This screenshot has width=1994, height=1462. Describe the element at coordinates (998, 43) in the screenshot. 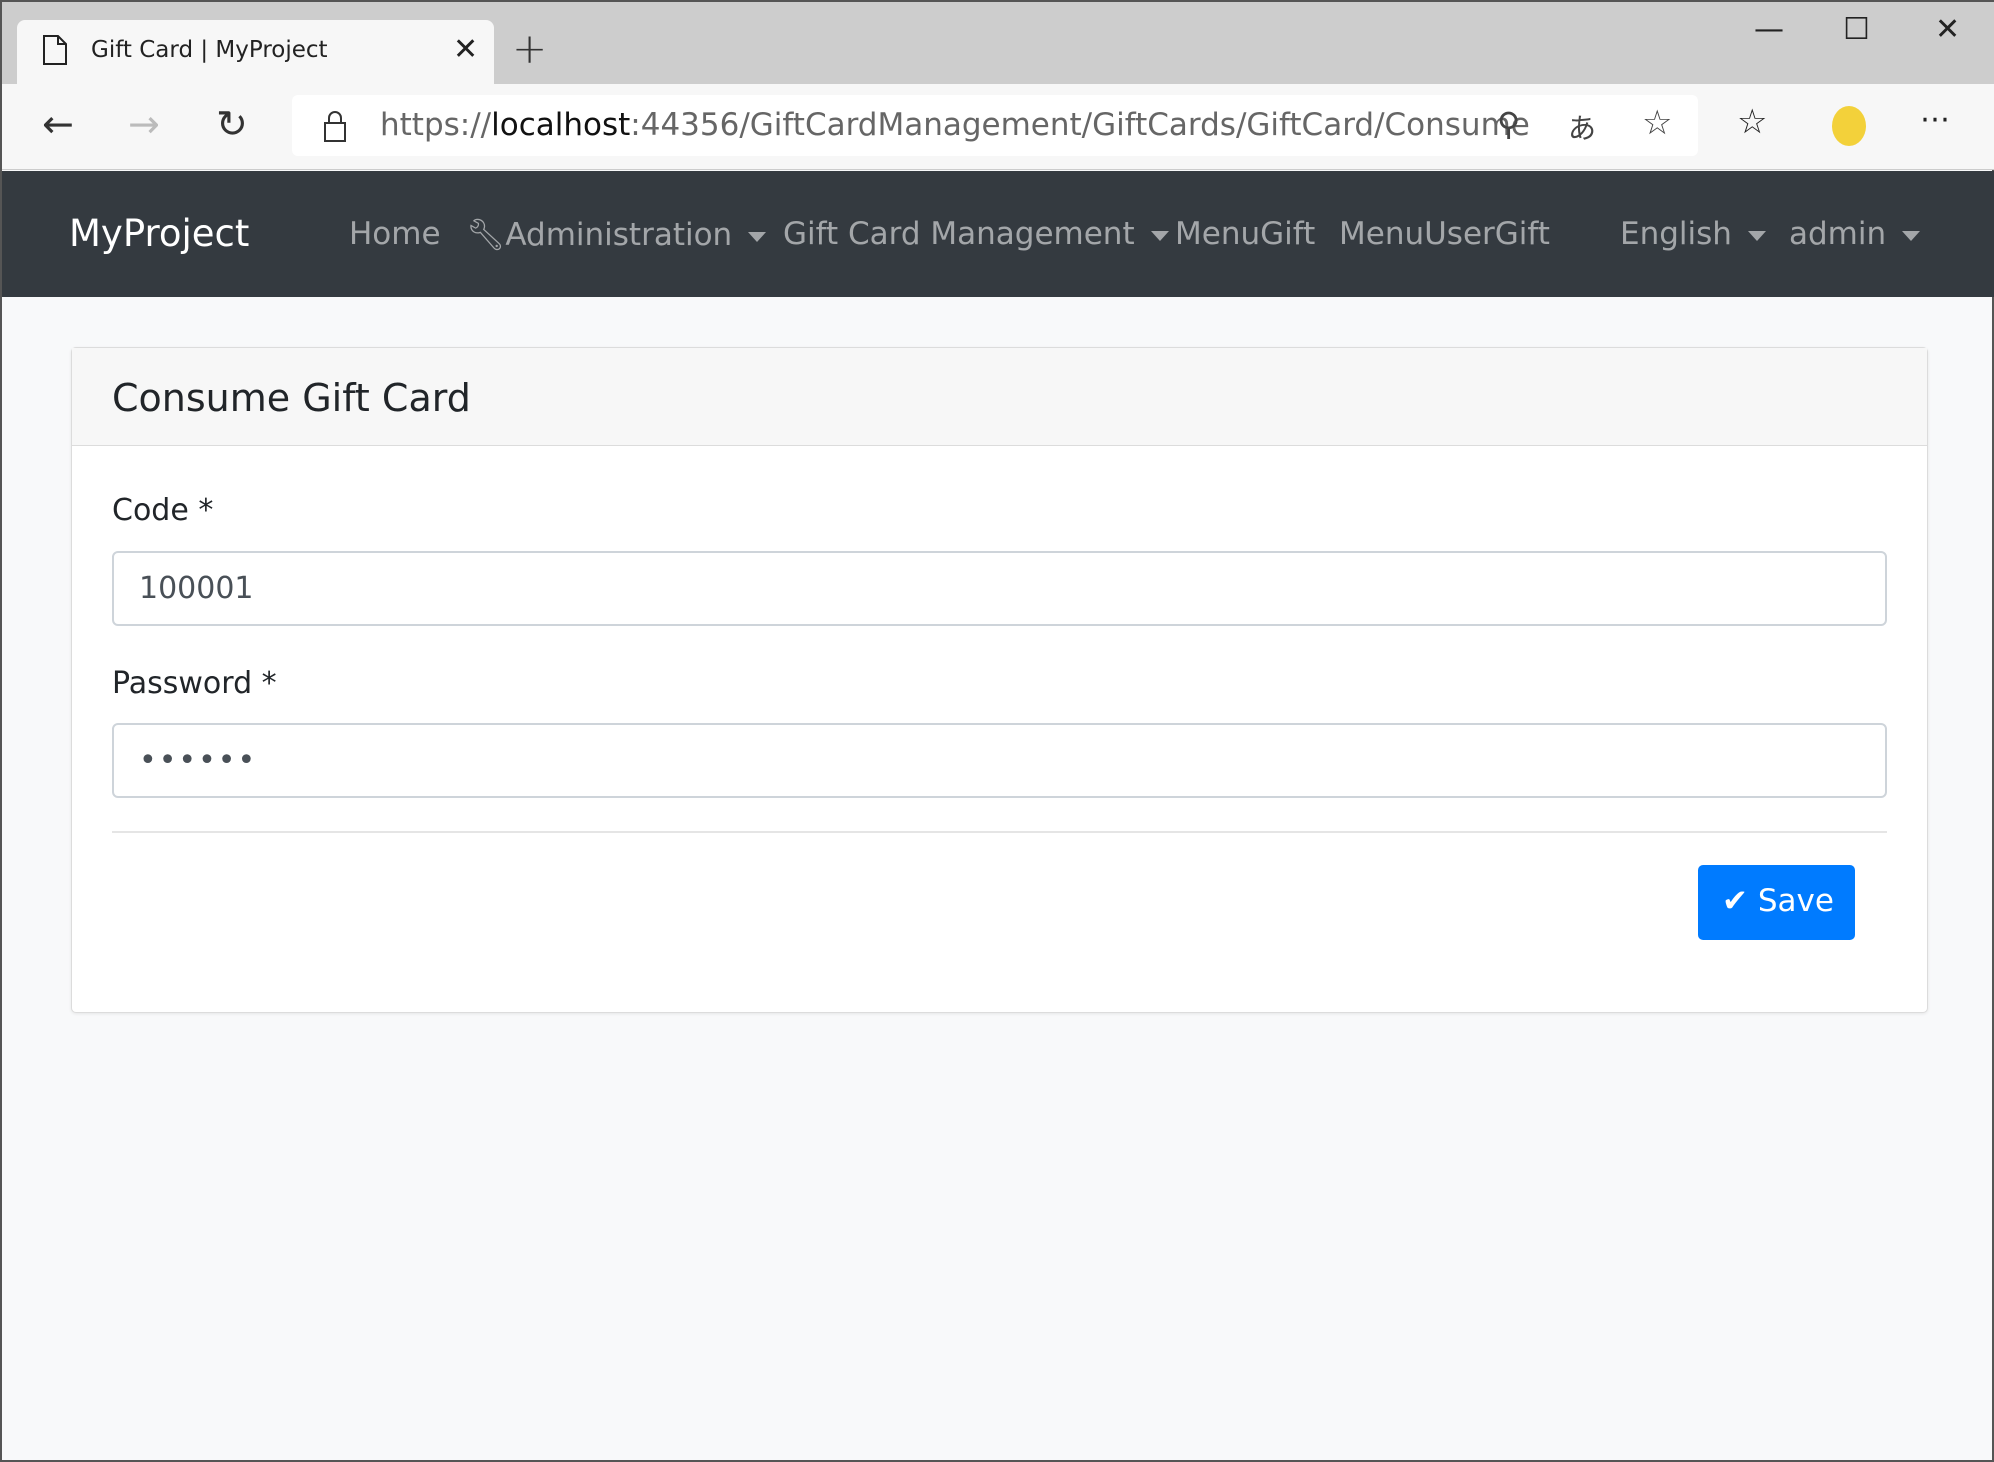

I see `browser-tab-bar: Gift Card | MyProject ✕ + — ☐ ✕` at that location.